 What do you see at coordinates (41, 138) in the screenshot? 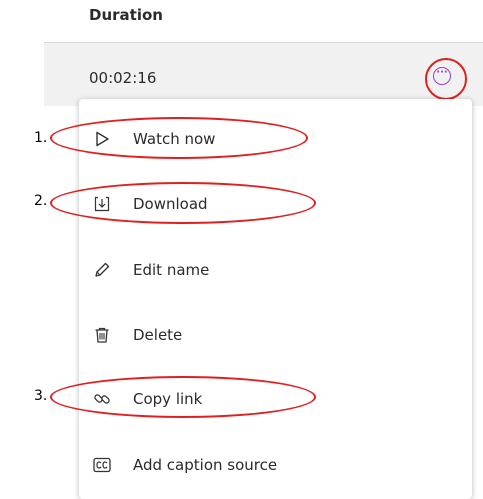
I see `step-number-1: 1.` at bounding box center [41, 138].